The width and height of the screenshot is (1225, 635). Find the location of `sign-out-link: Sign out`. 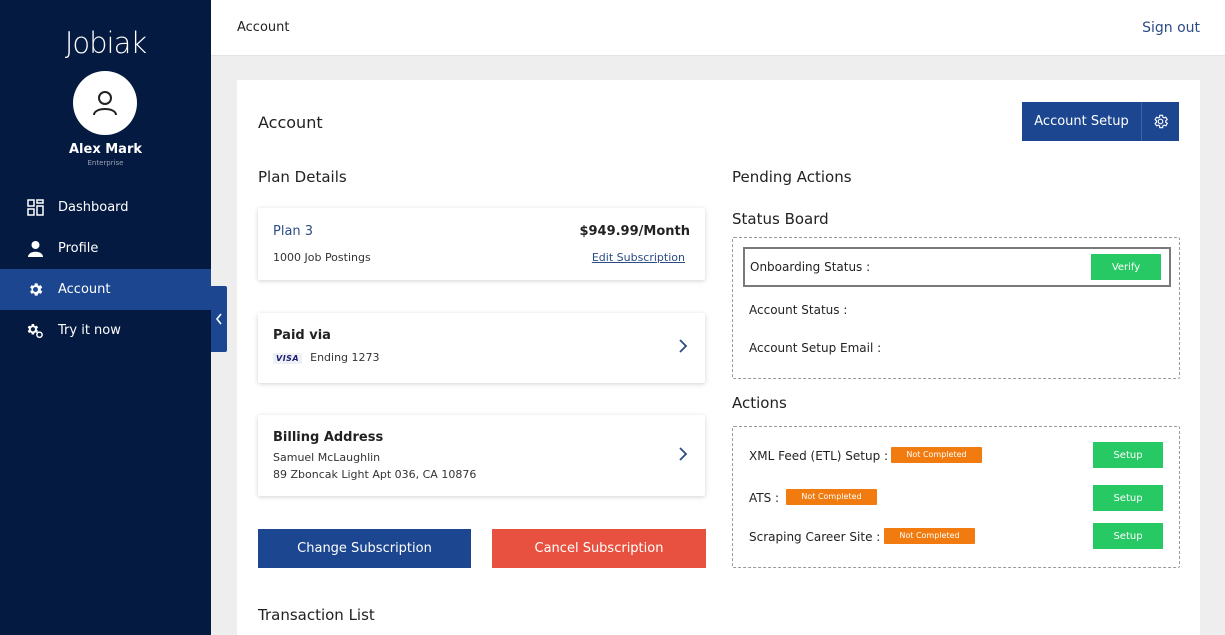

sign-out-link: Sign out is located at coordinates (1171, 28).